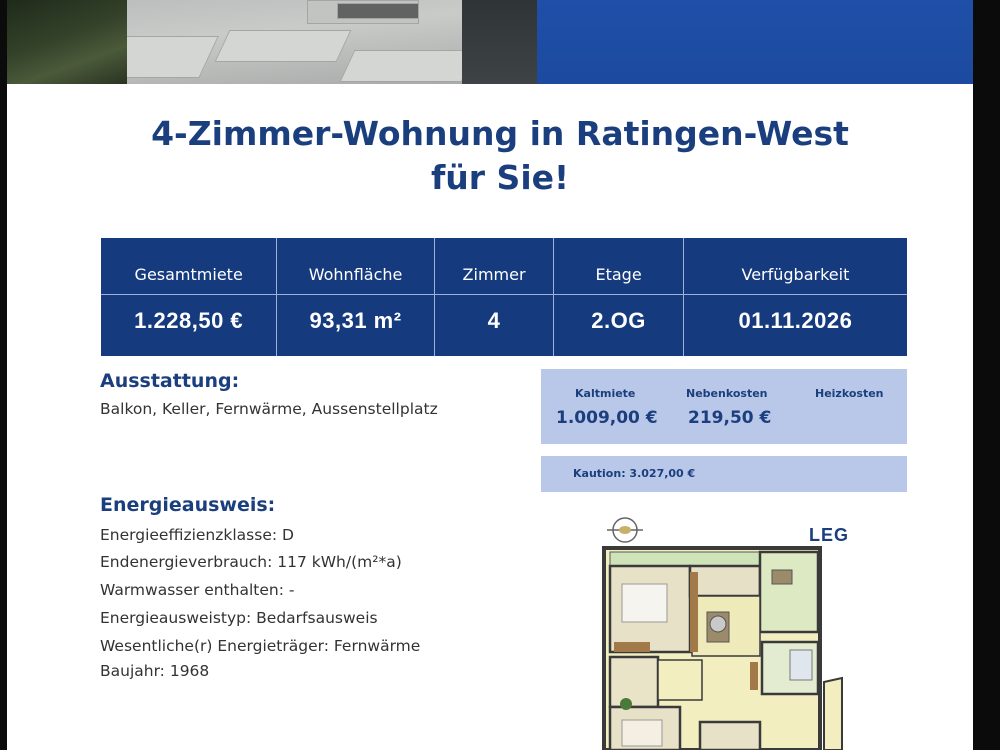  Describe the element at coordinates (618, 274) in the screenshot. I see `fact-label: Etage` at that location.